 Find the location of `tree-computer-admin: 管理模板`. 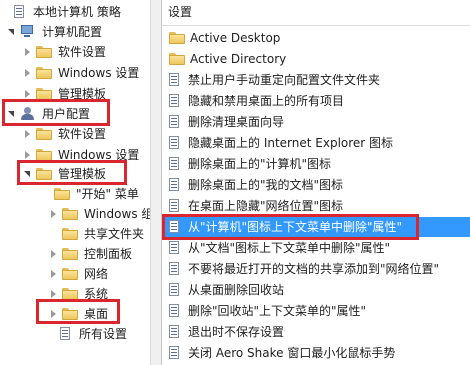

tree-computer-admin: 管理模板 is located at coordinates (64, 94).